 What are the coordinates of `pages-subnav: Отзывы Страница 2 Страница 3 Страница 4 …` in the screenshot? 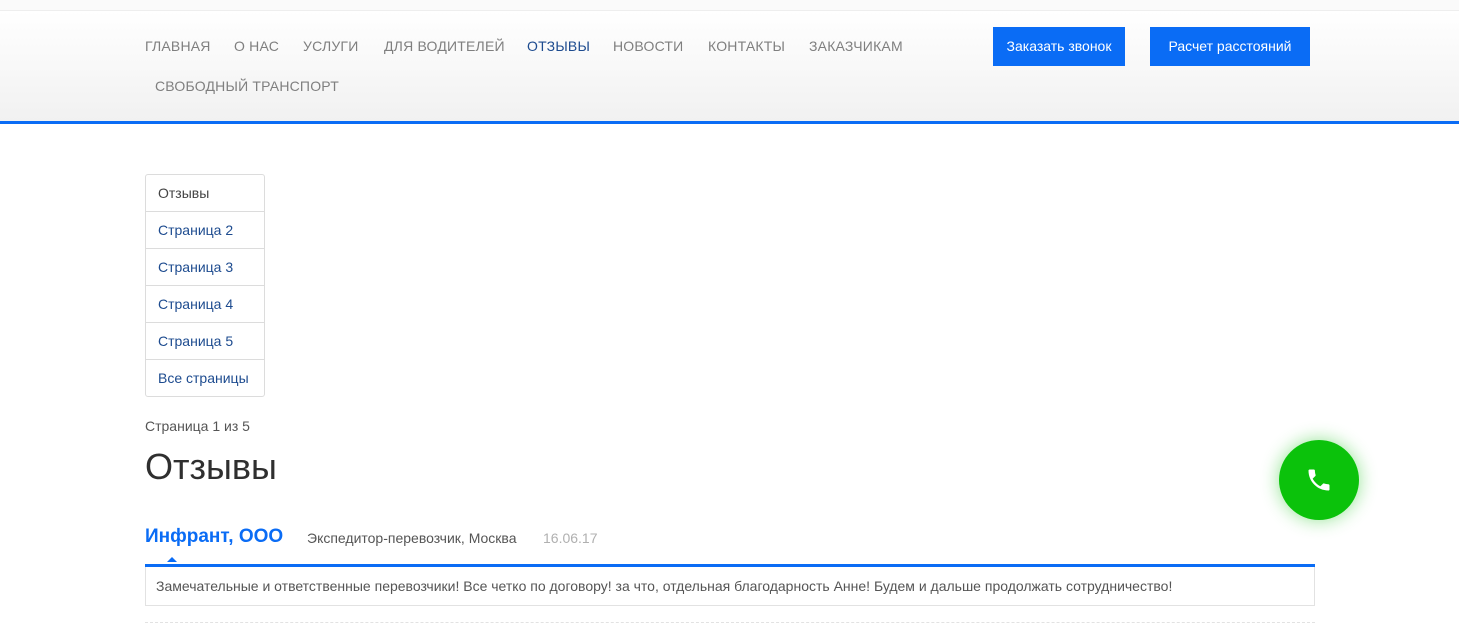 It's located at (205, 285).